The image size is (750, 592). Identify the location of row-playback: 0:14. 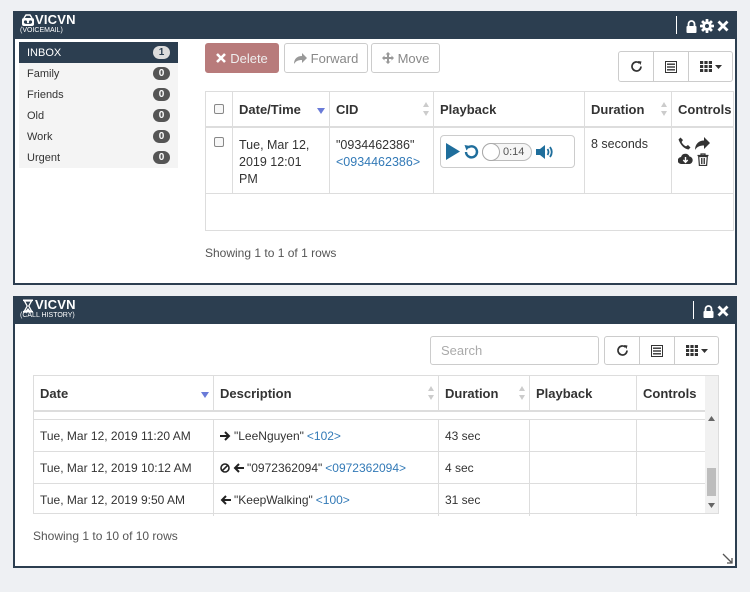
(509, 160).